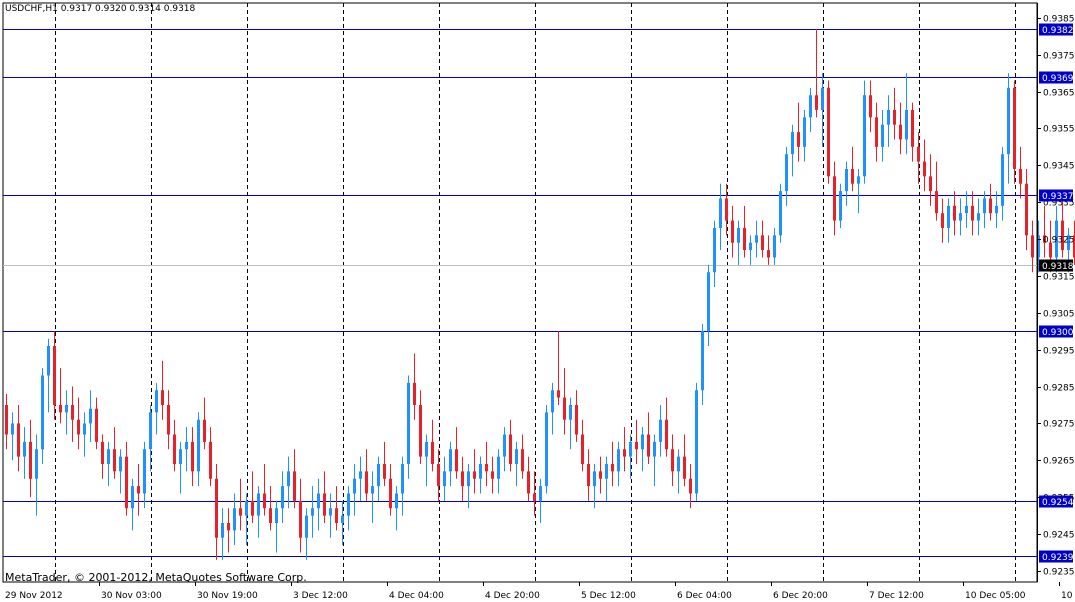 This screenshot has width=1075, height=602. I want to click on level-price-label: 0.9382, so click(1058, 31).